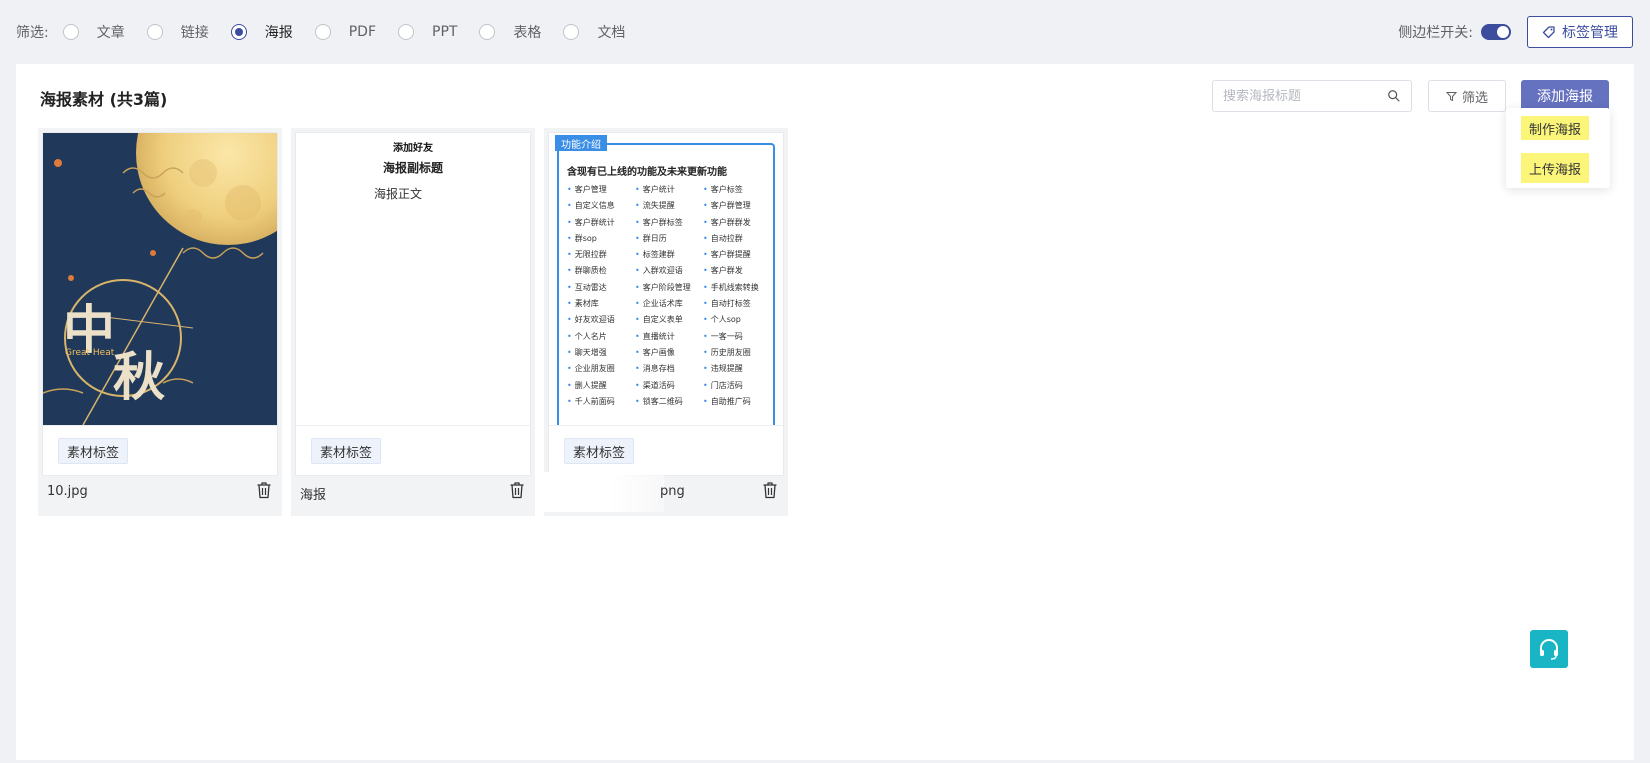  Describe the element at coordinates (601, 255) in the screenshot. I see `feature-item: 无限拉群` at that location.